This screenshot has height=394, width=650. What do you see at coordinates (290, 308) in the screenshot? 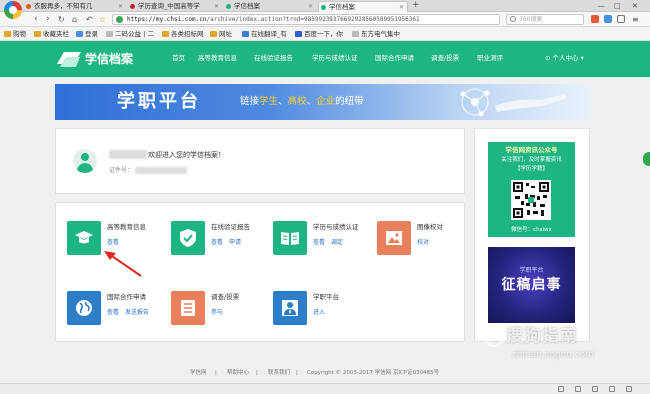
I see `person-tie-icon` at bounding box center [290, 308].